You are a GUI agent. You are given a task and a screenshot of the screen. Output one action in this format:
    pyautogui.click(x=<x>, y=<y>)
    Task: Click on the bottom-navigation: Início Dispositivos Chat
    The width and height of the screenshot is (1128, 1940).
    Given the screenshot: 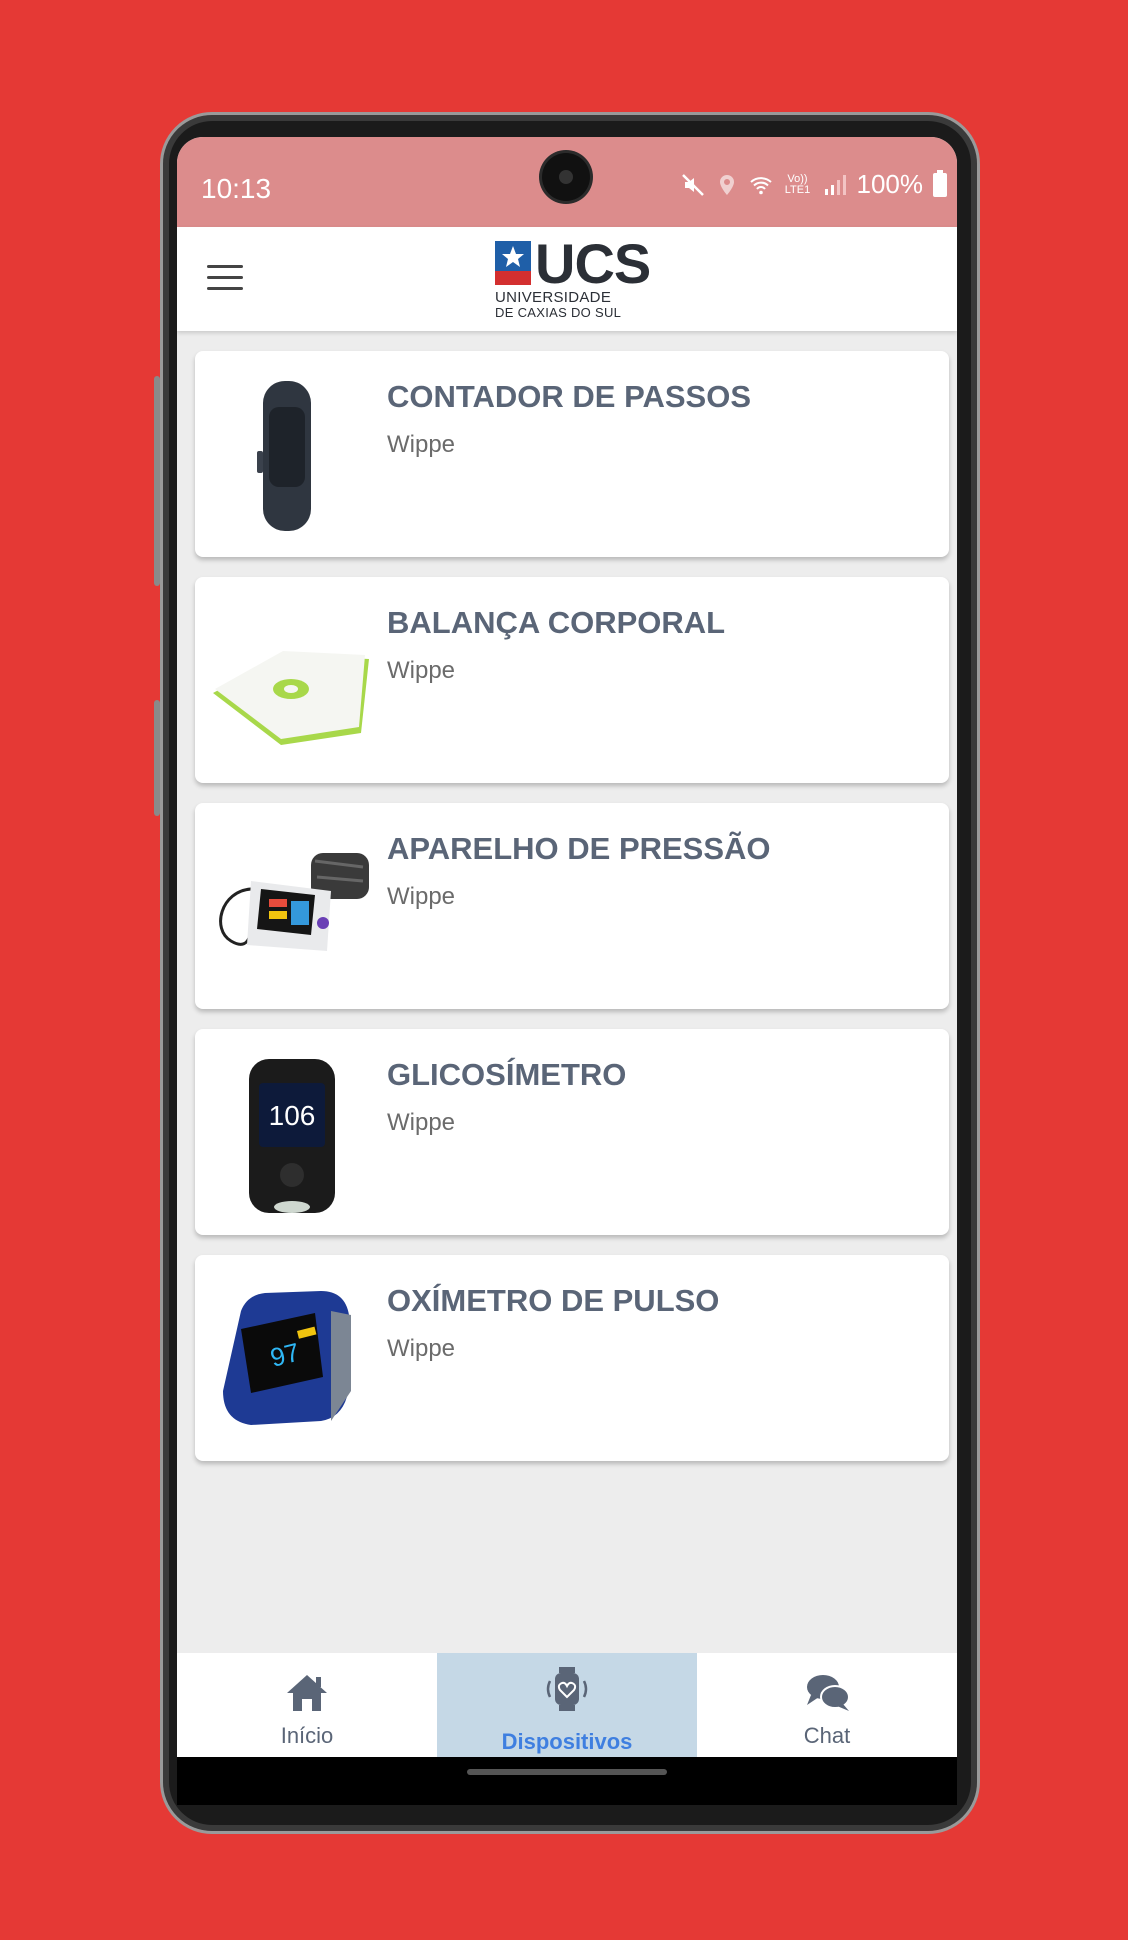 What is the action you would take?
    pyautogui.click(x=567, y=1705)
    